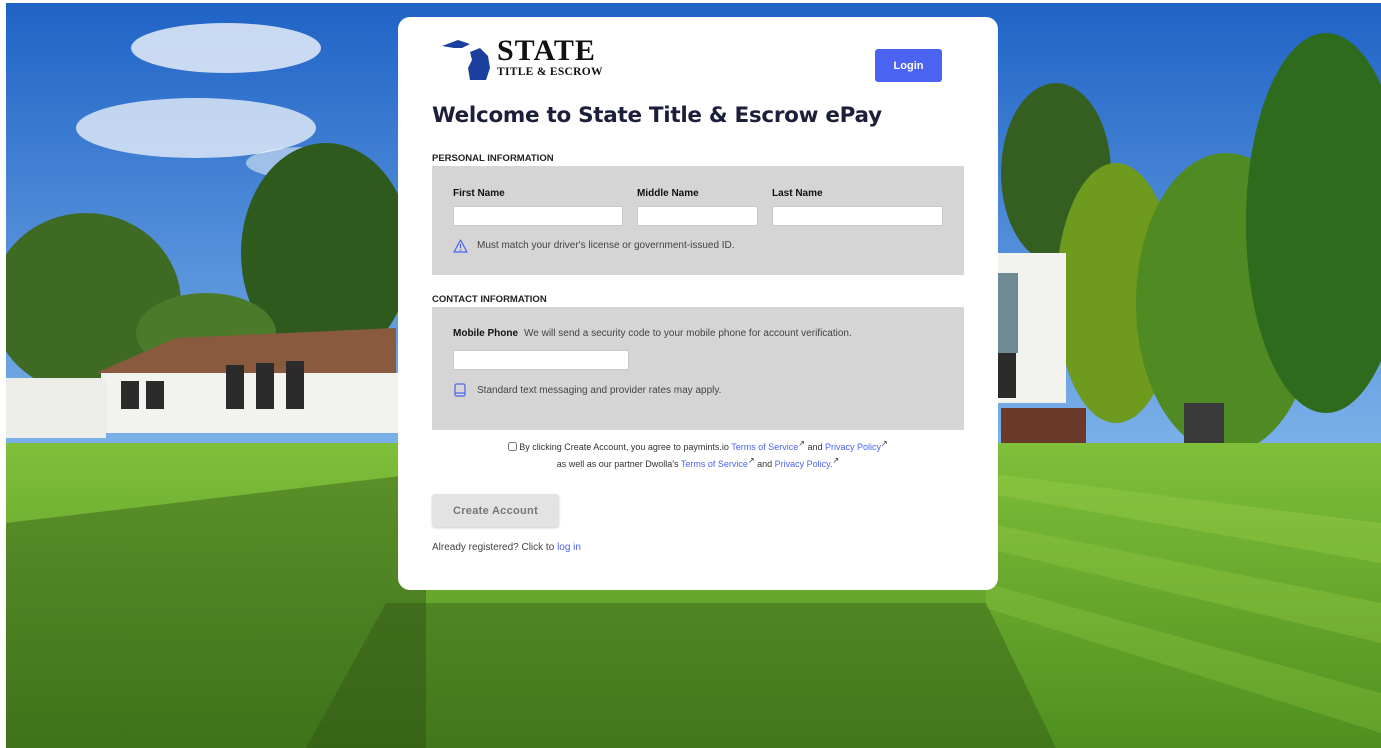 This screenshot has height=748, width=1381. I want to click on personal-information-heading: PERSONAL INFORMATION, so click(493, 158).